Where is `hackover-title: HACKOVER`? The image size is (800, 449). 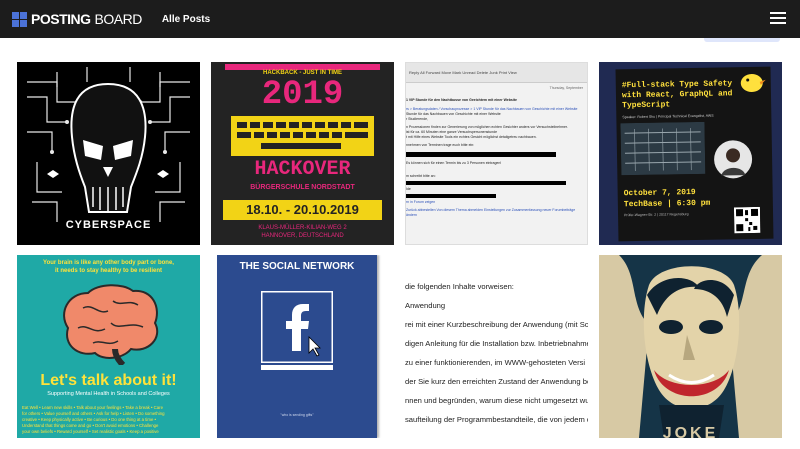
hackover-title: HACKOVER is located at coordinates (302, 169).